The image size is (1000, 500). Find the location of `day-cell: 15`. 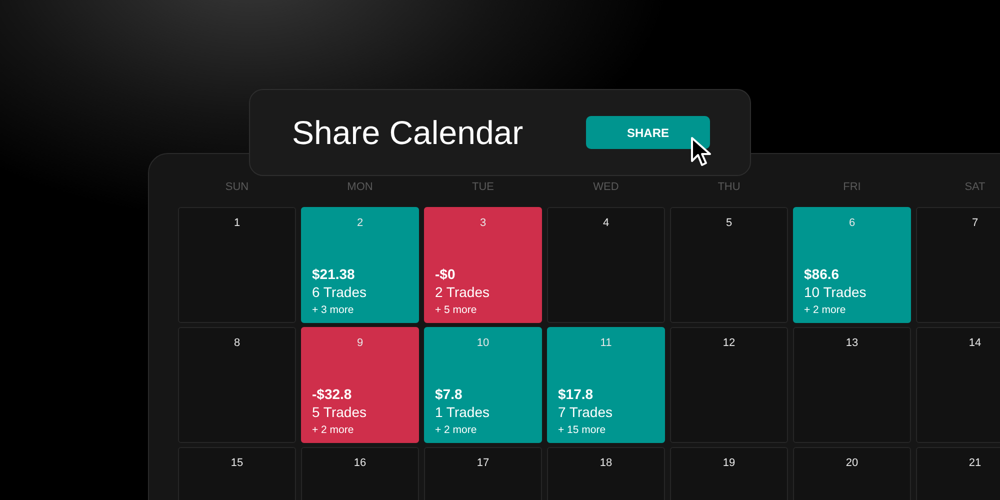

day-cell: 15 is located at coordinates (237, 473).